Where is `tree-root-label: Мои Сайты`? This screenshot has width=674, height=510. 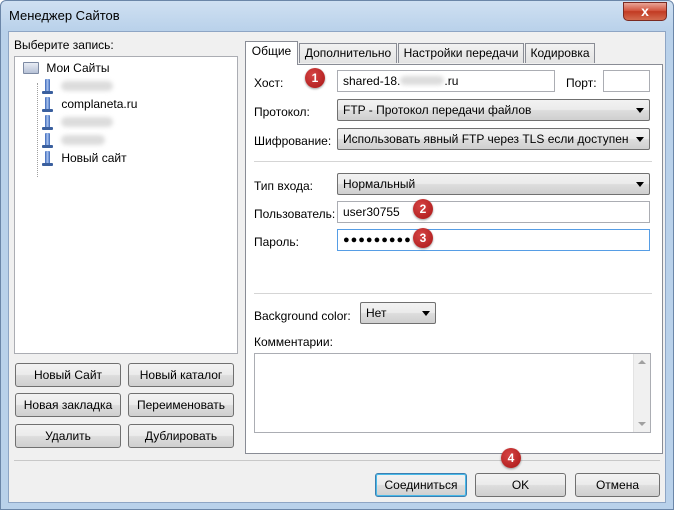 tree-root-label: Мои Сайты is located at coordinates (78, 68).